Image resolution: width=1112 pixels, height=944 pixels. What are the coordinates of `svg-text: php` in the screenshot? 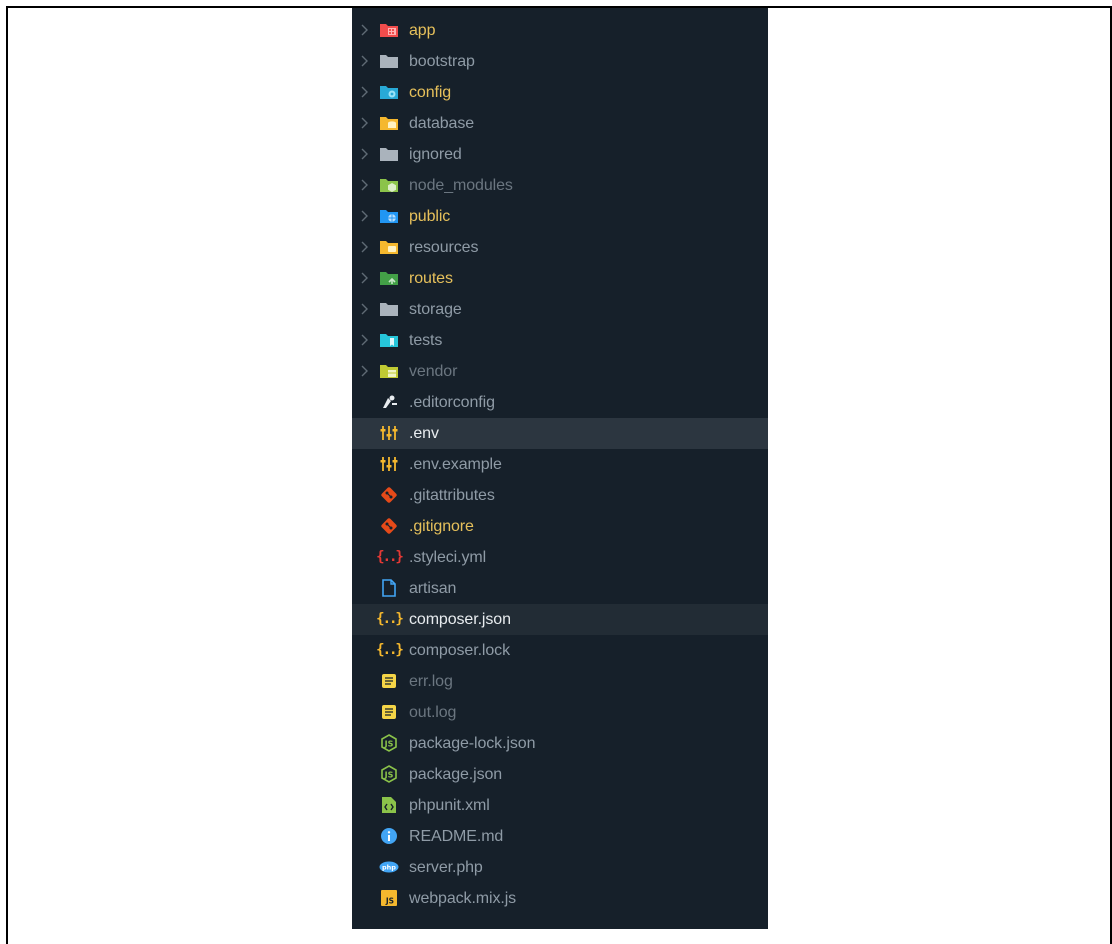 It's located at (389, 868).